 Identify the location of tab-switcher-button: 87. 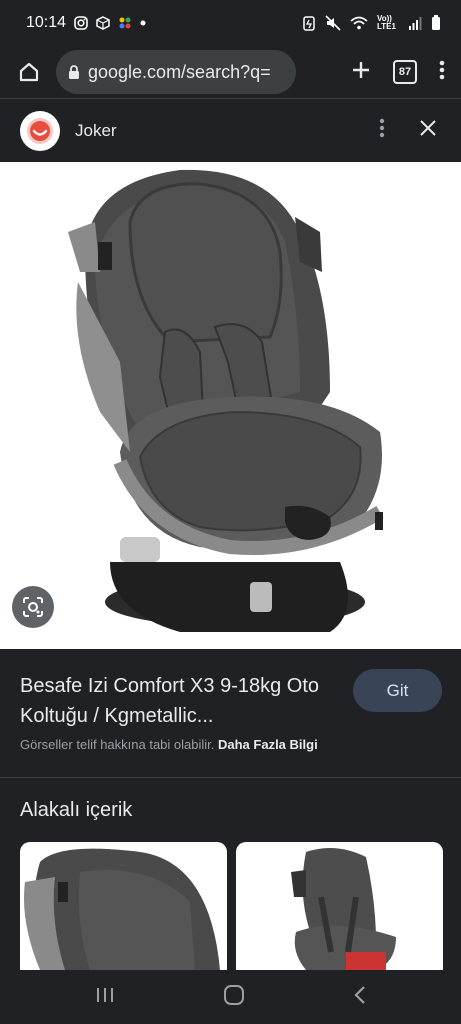
(405, 72).